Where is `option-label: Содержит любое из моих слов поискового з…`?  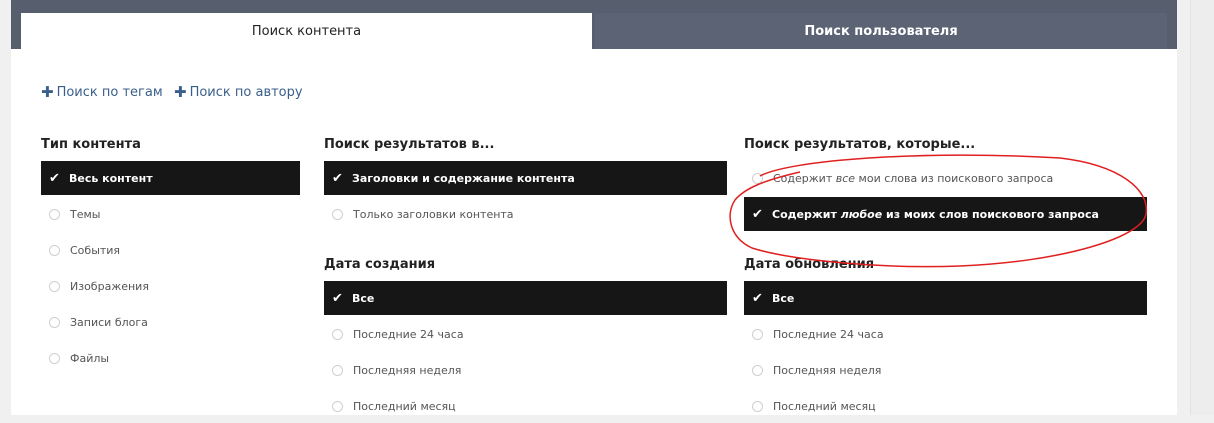 option-label: Содержит любое из моих слов поискового з… is located at coordinates (935, 214).